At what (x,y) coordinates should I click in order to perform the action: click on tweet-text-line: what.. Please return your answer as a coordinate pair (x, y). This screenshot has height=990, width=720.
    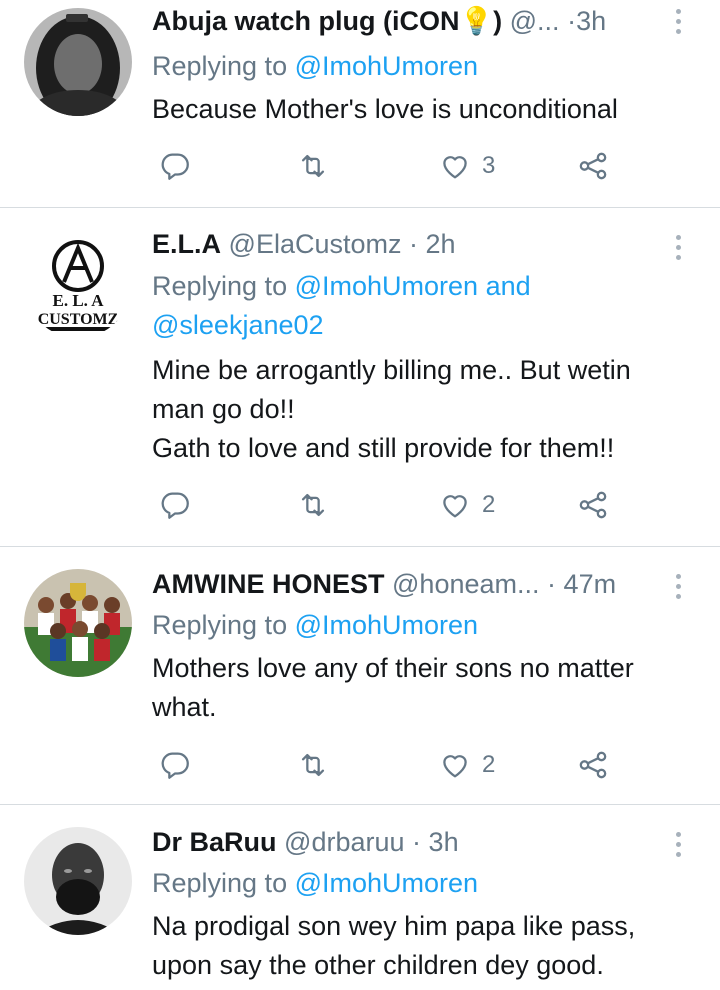
    Looking at the image, I should click on (184, 707).